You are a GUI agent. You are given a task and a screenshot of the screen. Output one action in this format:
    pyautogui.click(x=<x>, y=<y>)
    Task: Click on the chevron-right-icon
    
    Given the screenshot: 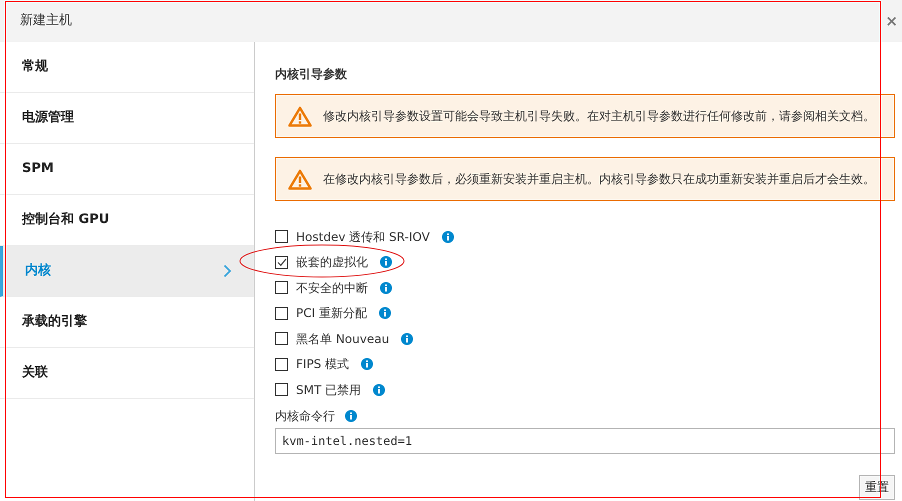 What is the action you would take?
    pyautogui.click(x=227, y=271)
    